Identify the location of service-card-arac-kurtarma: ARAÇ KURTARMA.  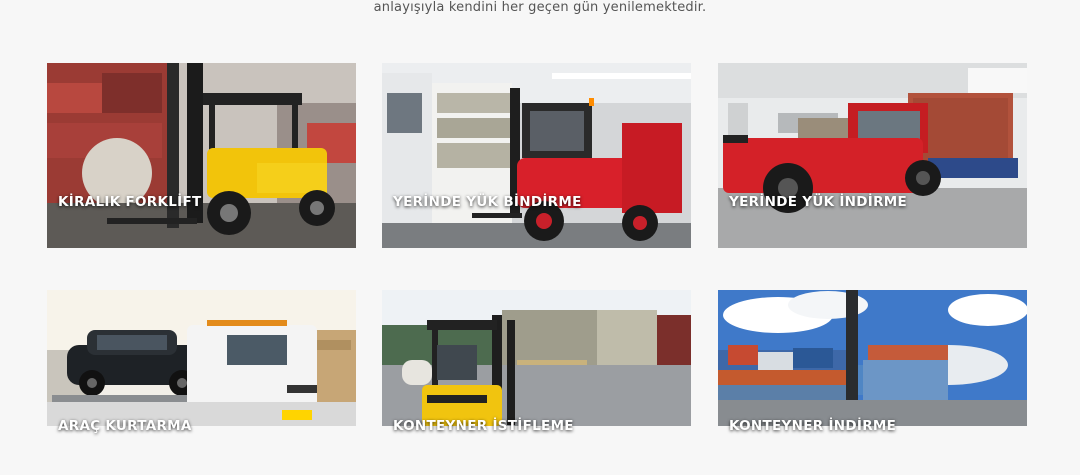
(201, 382).